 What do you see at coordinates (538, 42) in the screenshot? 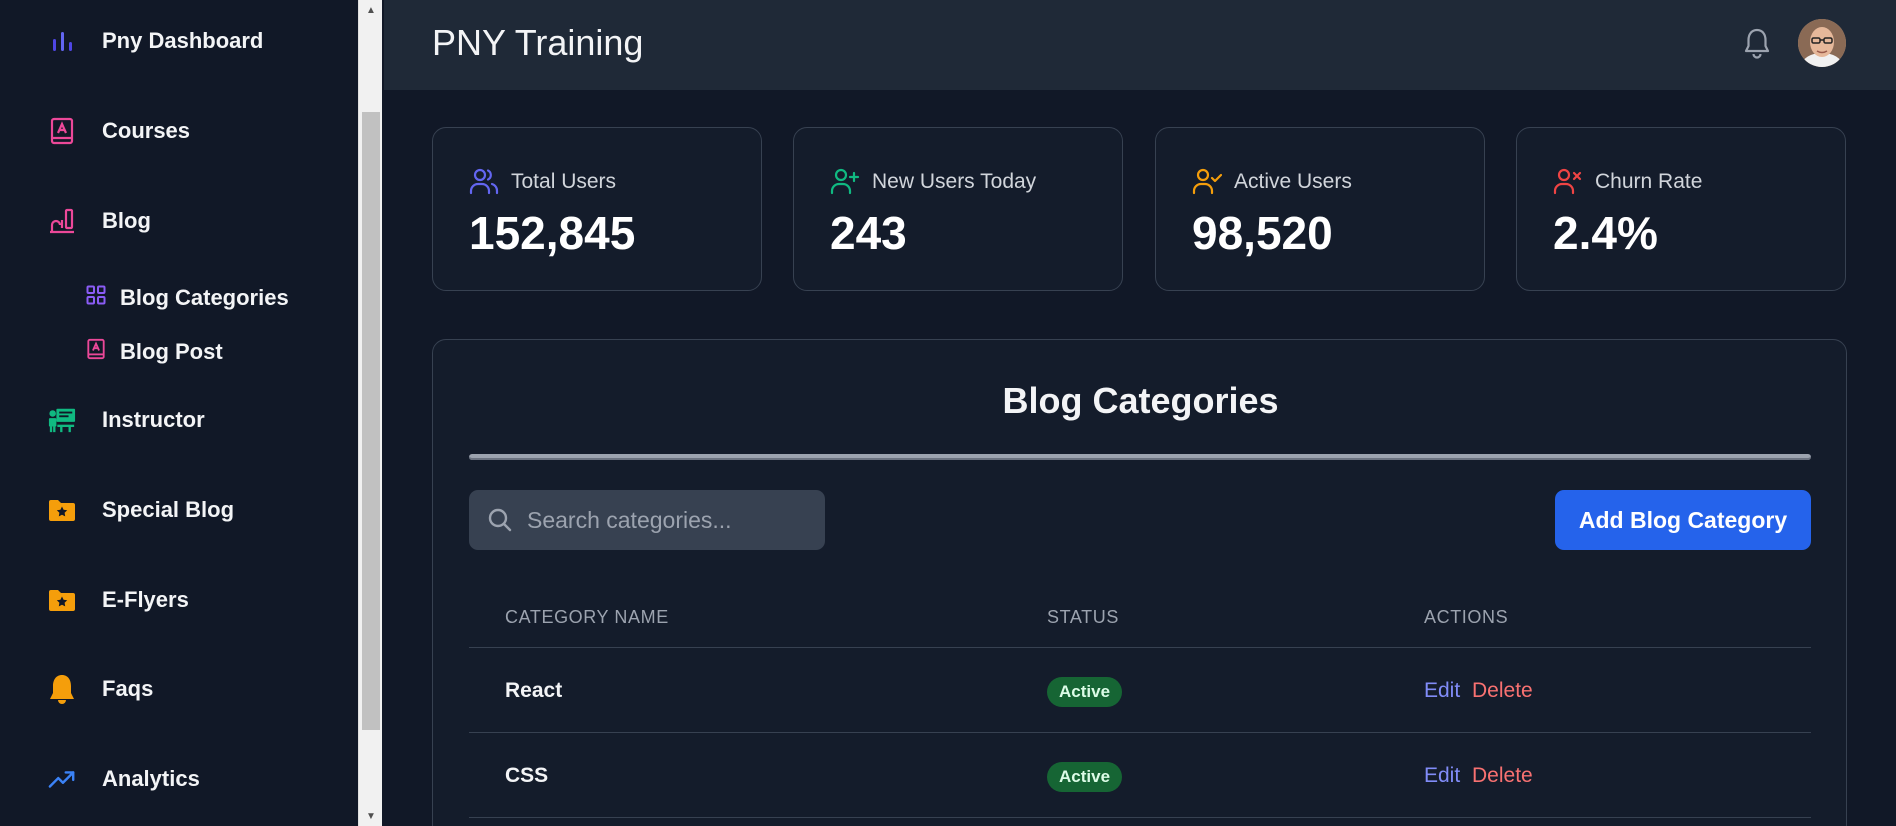
I see `app-title: PNY Training` at bounding box center [538, 42].